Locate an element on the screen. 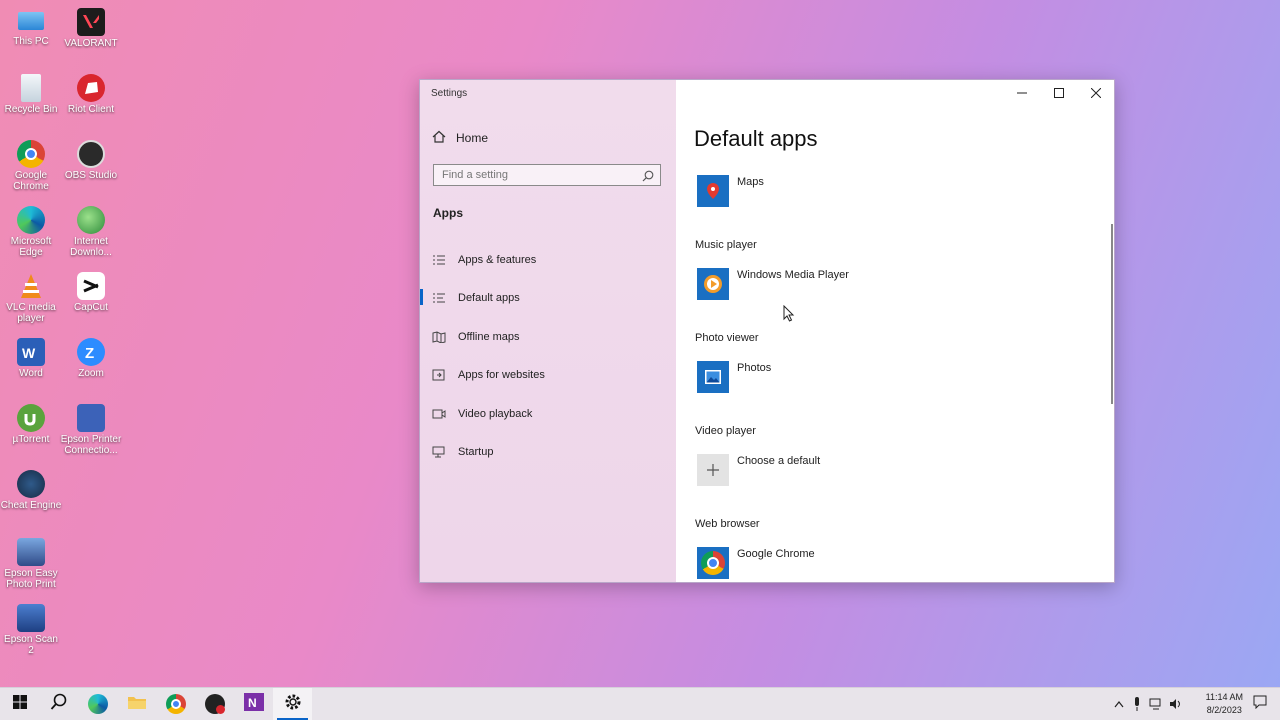 This screenshot has width=1280, height=720. nav-item-video-playback: Video playback is located at coordinates (547, 414).